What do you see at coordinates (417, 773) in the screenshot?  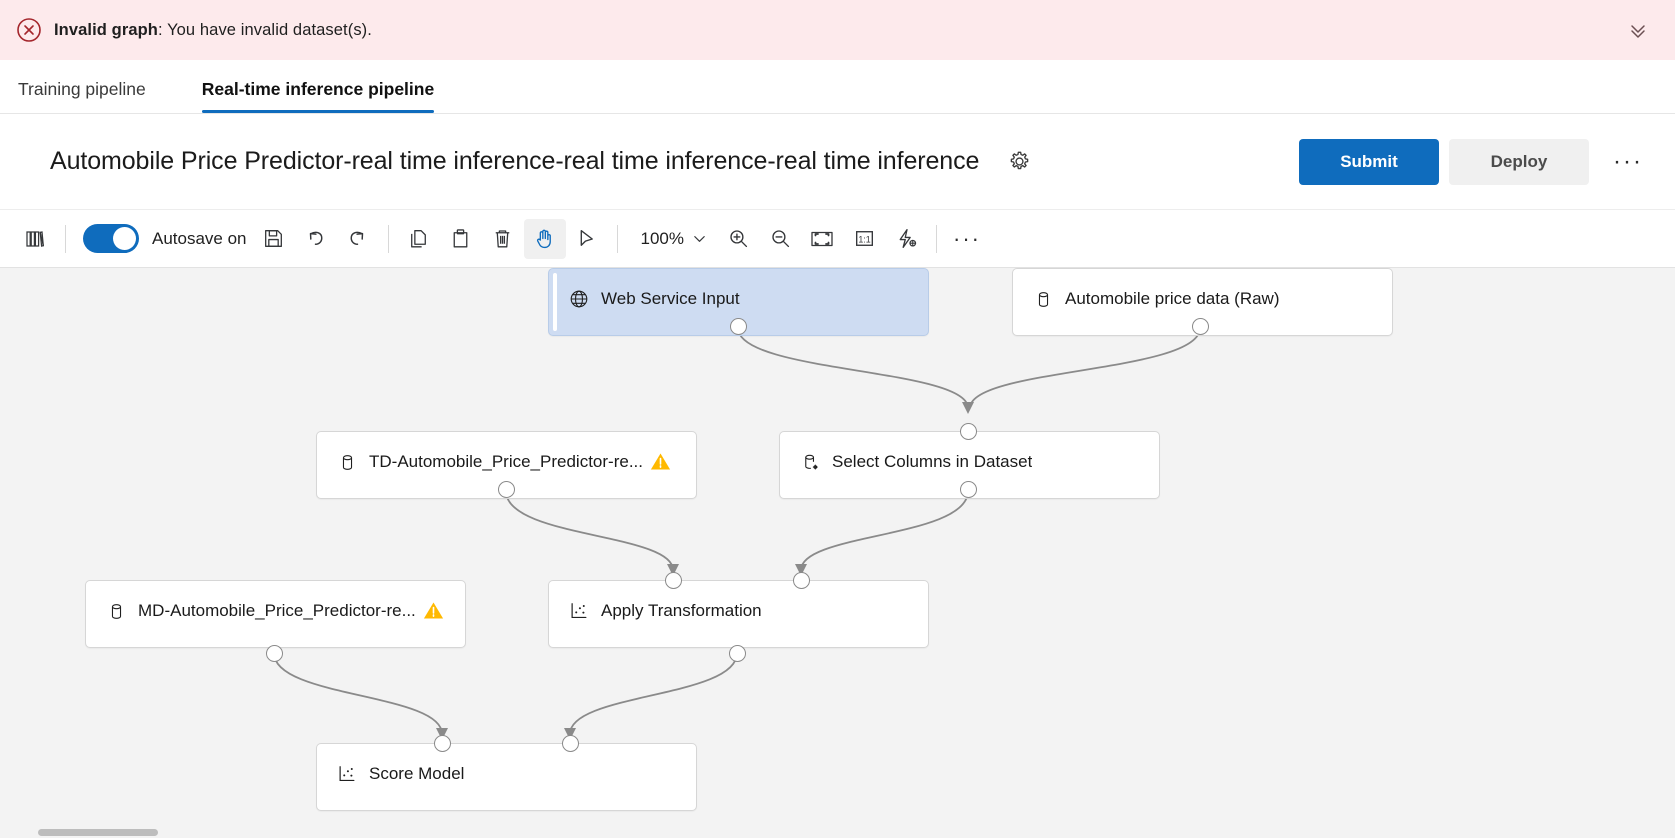 I see `node-label: Score Model` at bounding box center [417, 773].